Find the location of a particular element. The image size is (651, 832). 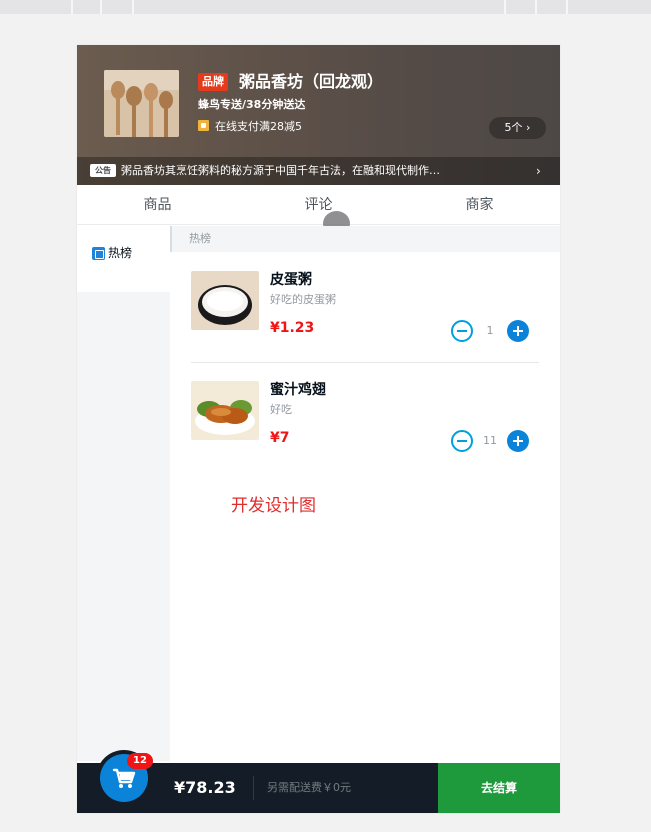

brand-badge: 品牌 is located at coordinates (213, 82).